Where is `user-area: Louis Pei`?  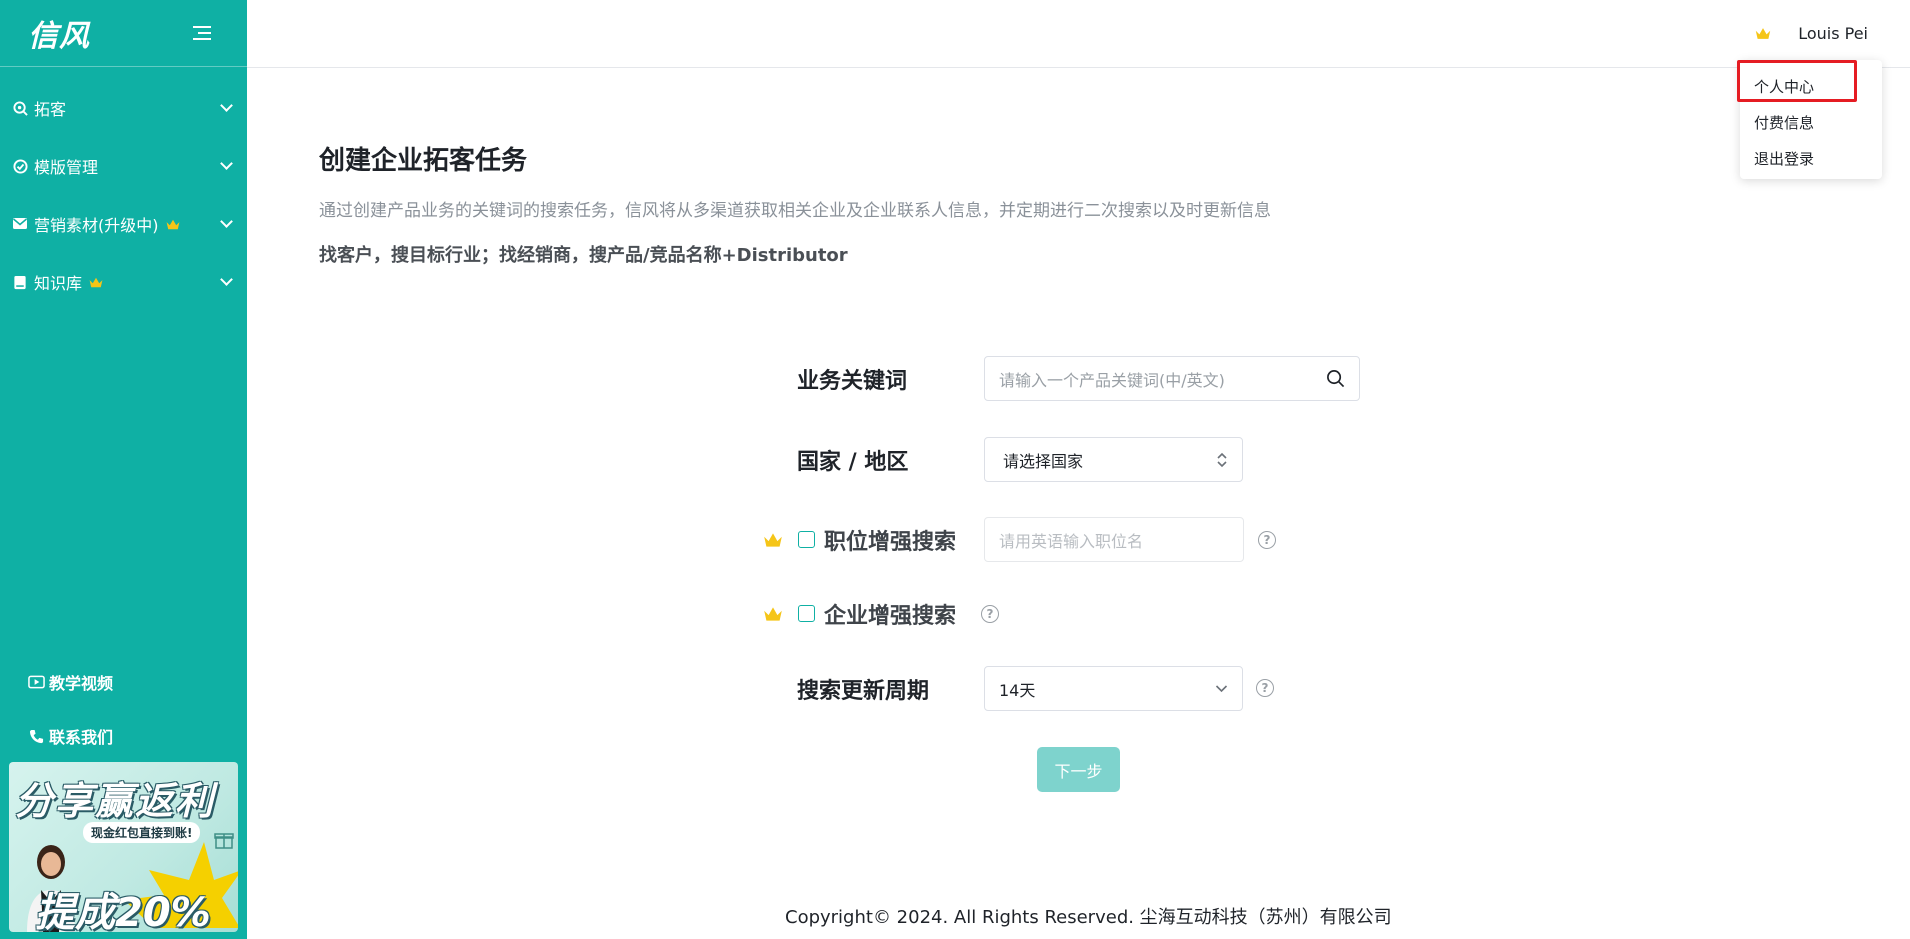
user-area: Louis Pei is located at coordinates (1811, 33).